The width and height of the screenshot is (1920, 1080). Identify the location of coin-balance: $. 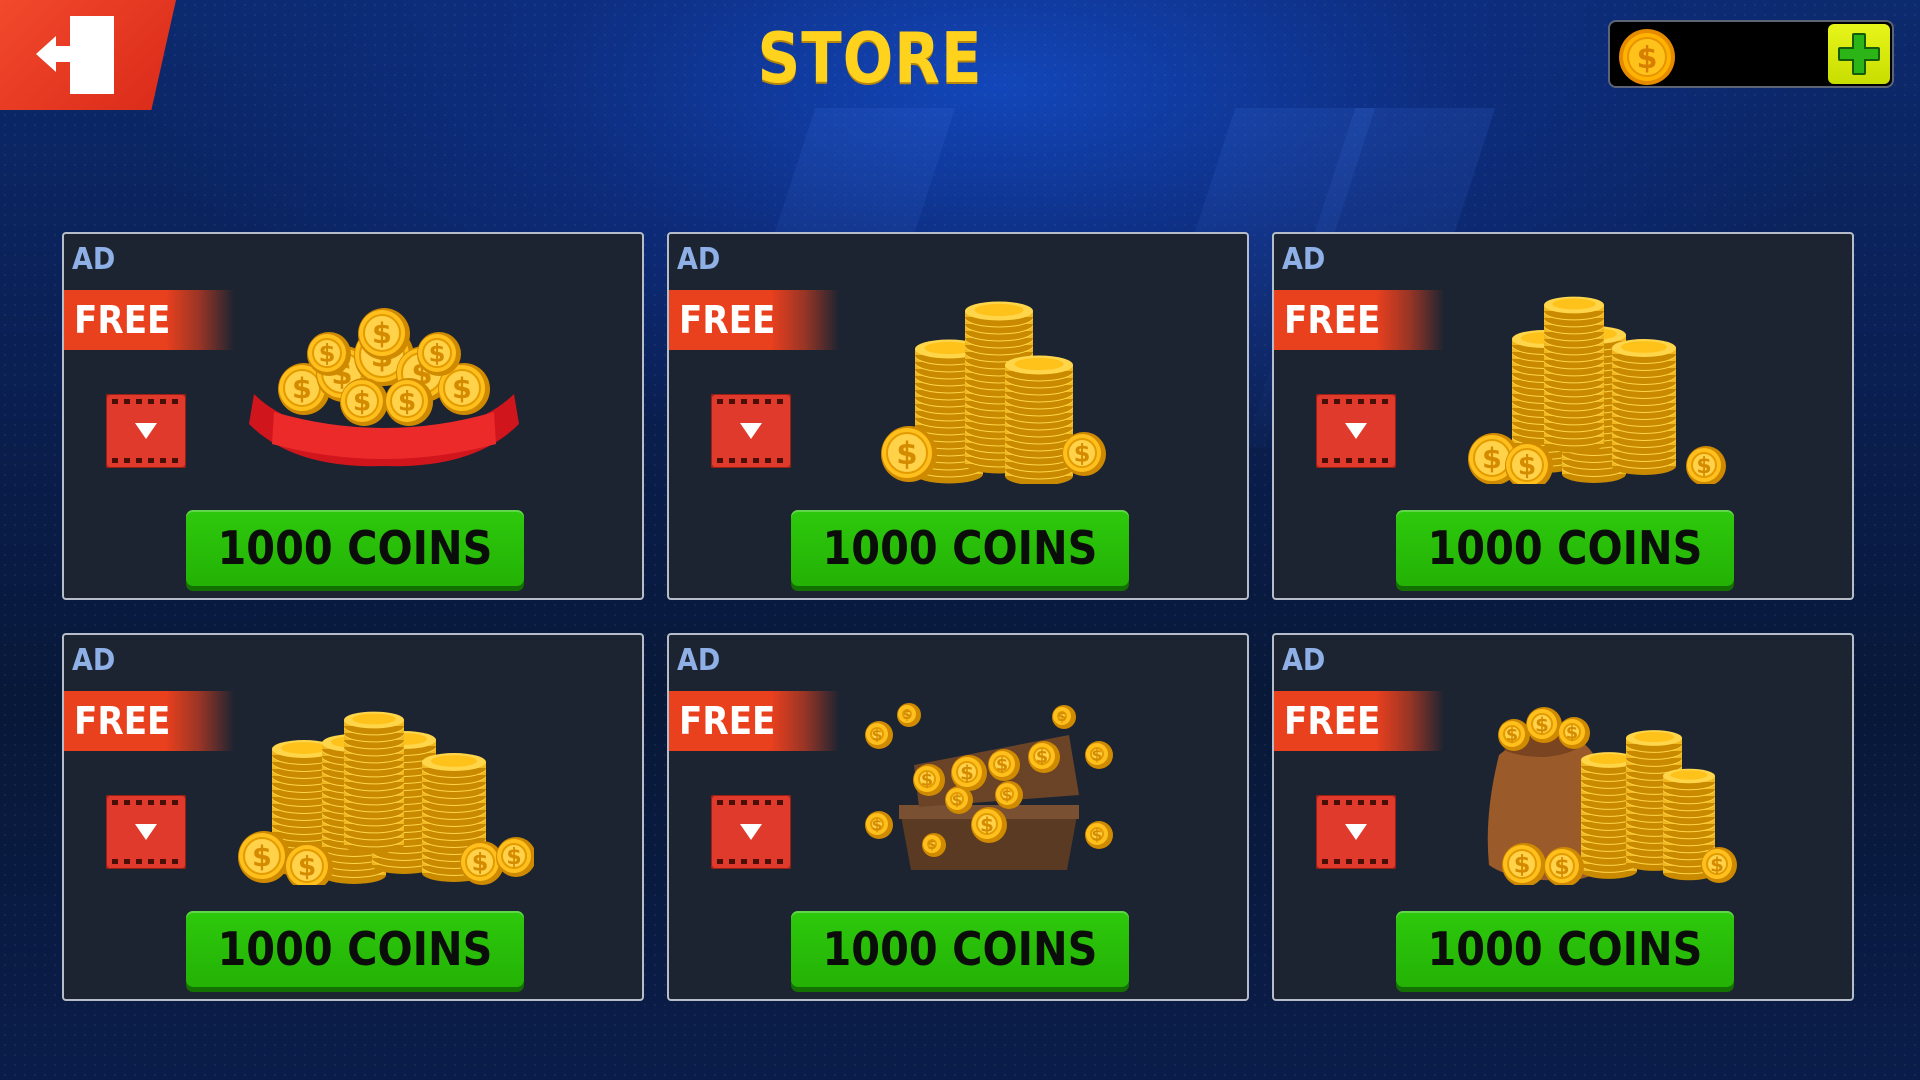
(1751, 54).